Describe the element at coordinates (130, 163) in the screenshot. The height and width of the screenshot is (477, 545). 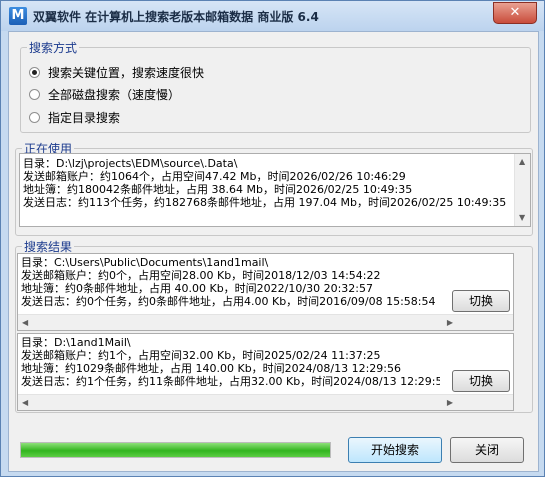
I see `in-use-line: 目录：D:\lzj\projects\EDM\source\.Data\` at that location.